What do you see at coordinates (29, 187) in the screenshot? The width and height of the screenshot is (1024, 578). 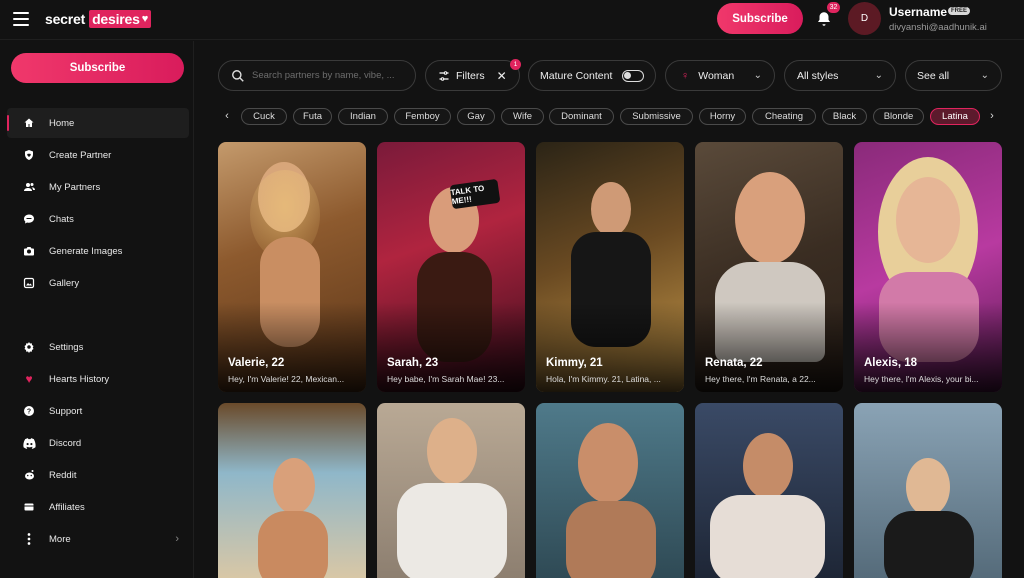 I see `users-icon` at bounding box center [29, 187].